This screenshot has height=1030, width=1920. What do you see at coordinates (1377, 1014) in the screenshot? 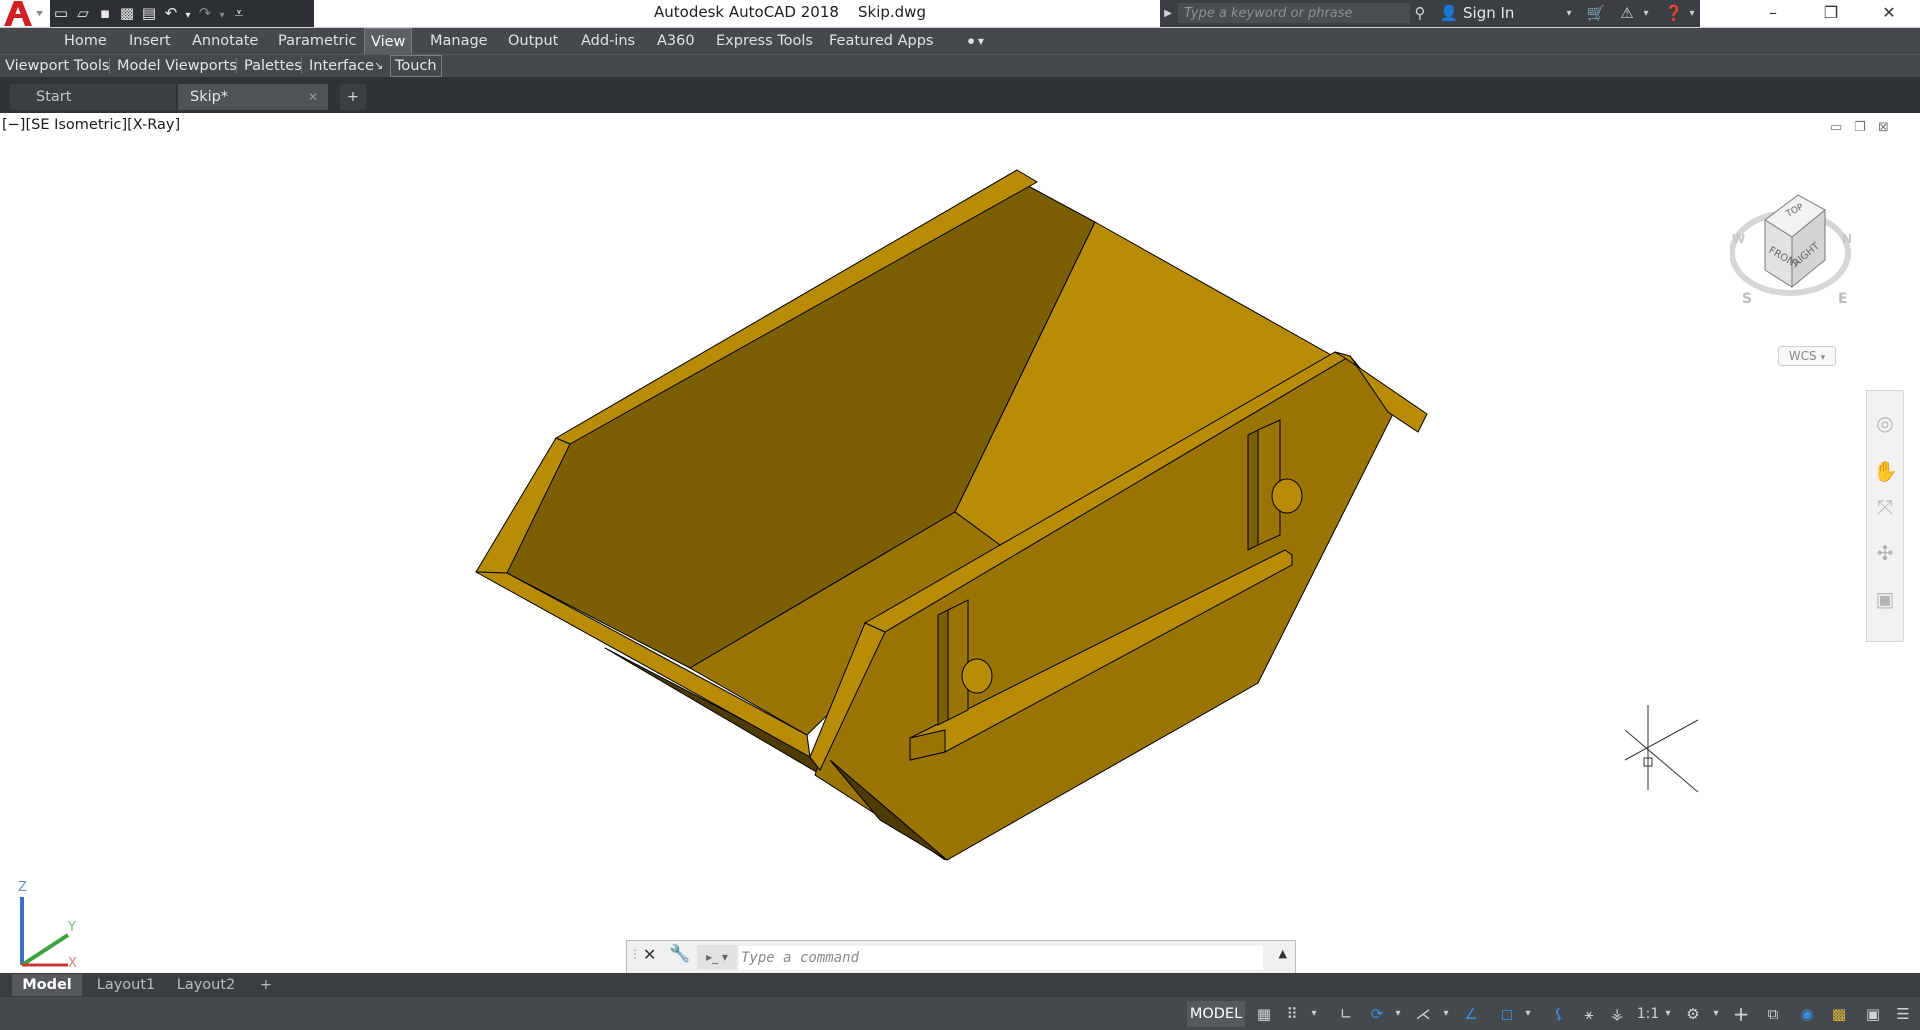
I see `polar-tracking-icon: ⟳` at bounding box center [1377, 1014].